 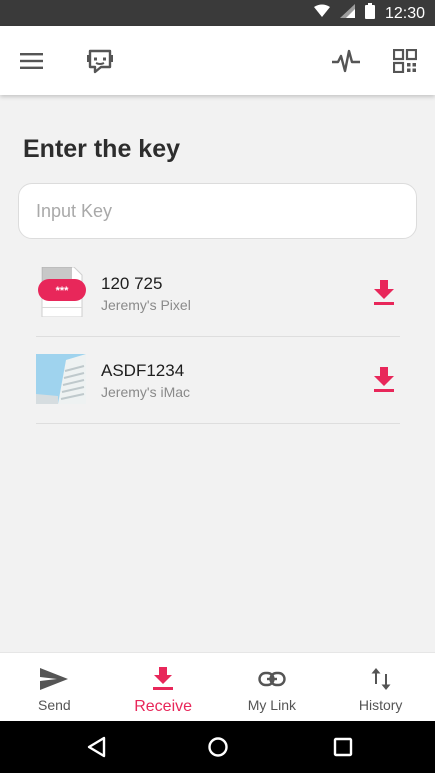 I want to click on tab-label: Receive, so click(x=163, y=706).